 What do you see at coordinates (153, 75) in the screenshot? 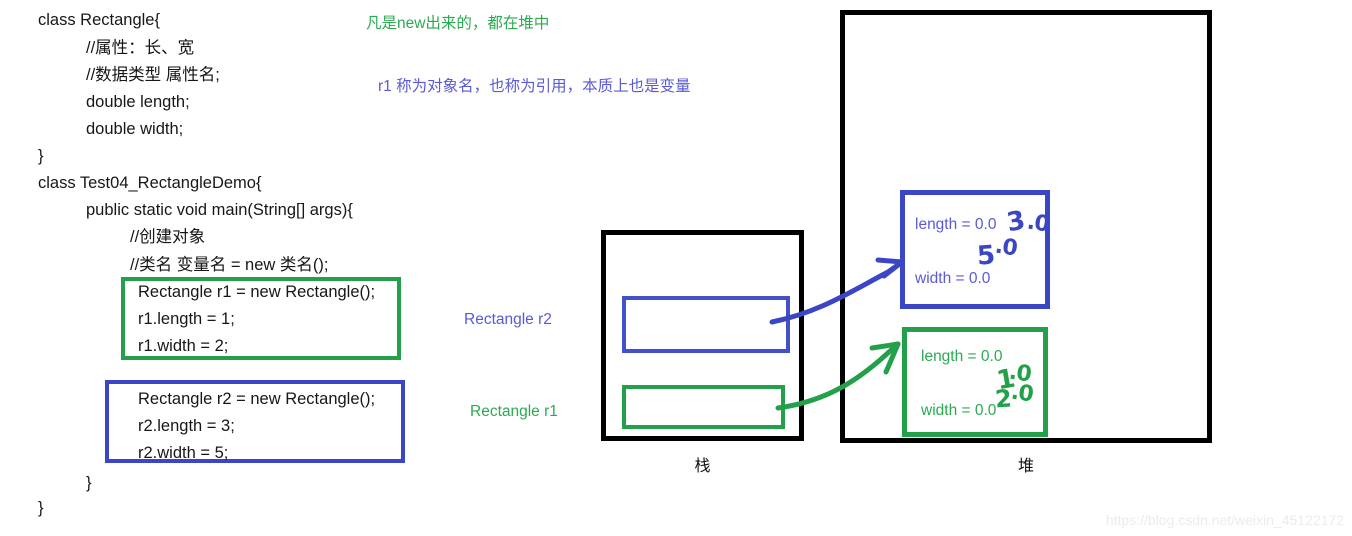
I see `code-line: //数据类型 属性名;` at bounding box center [153, 75].